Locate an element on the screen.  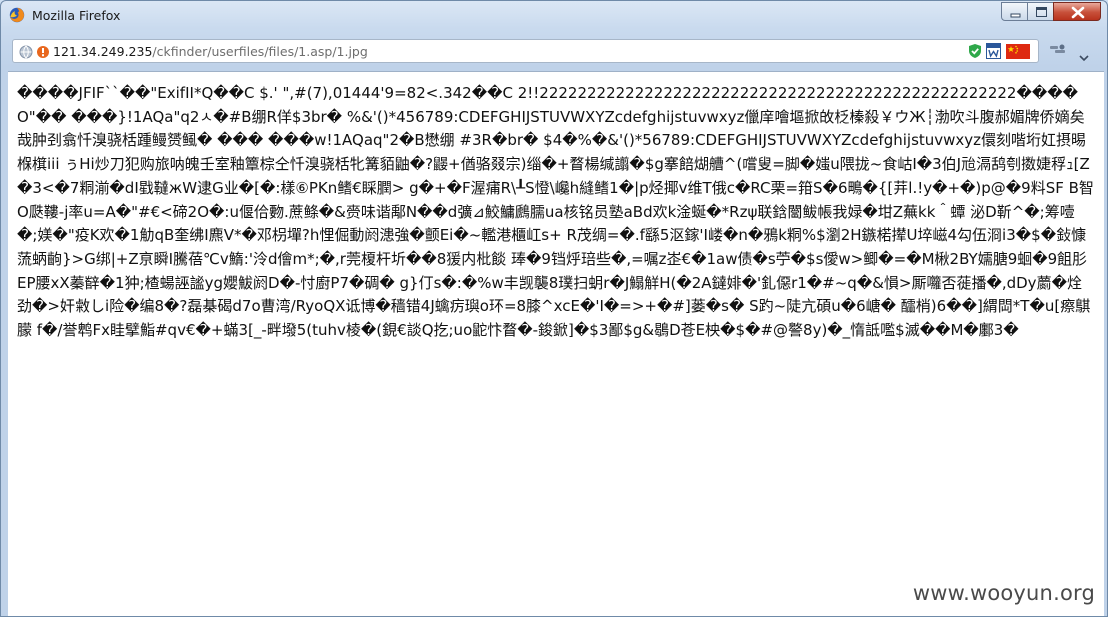
watermark: www.wooyun.org is located at coordinates (1003, 593).